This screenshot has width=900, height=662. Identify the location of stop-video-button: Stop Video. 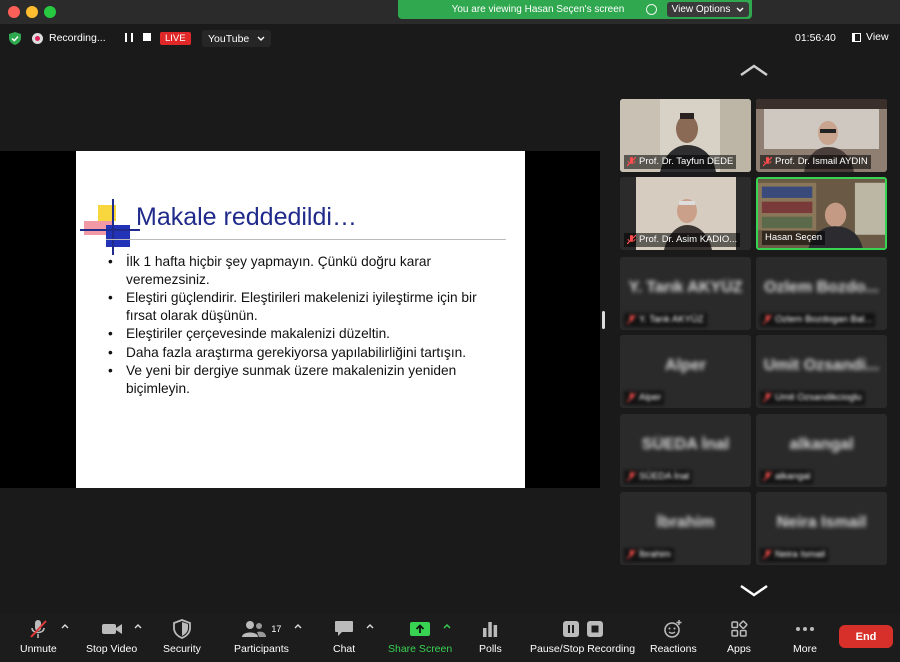
(111, 636).